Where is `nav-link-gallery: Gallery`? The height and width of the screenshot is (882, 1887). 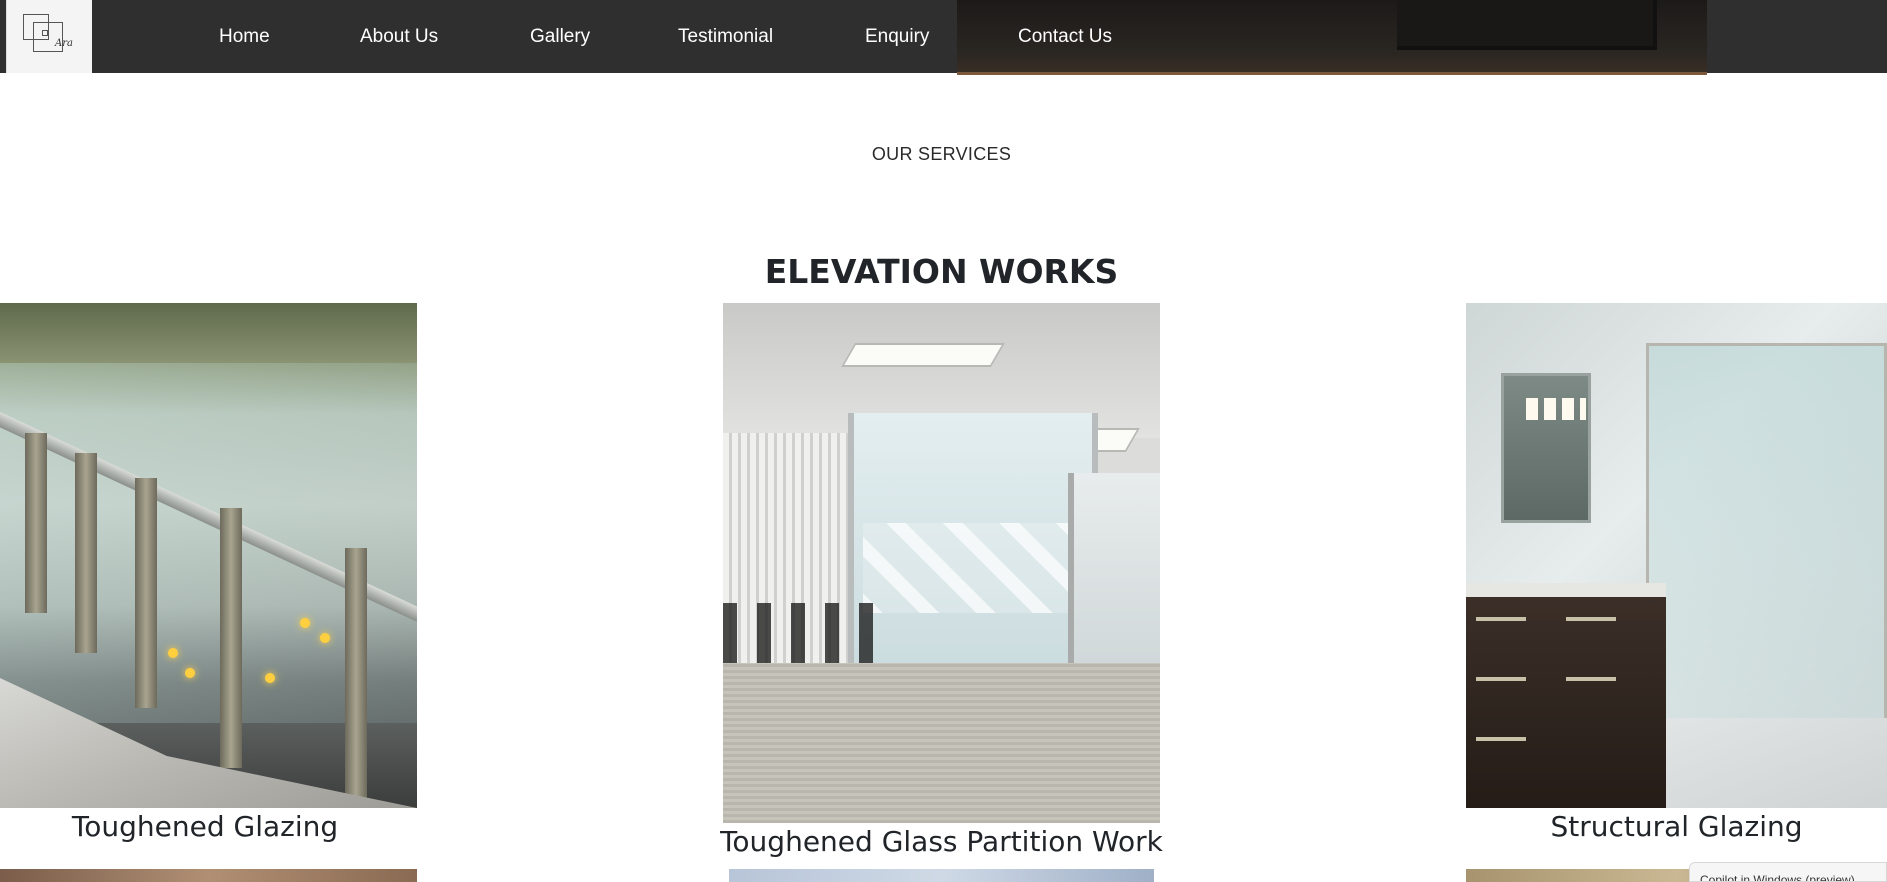 nav-link-gallery: Gallery is located at coordinates (560, 37).